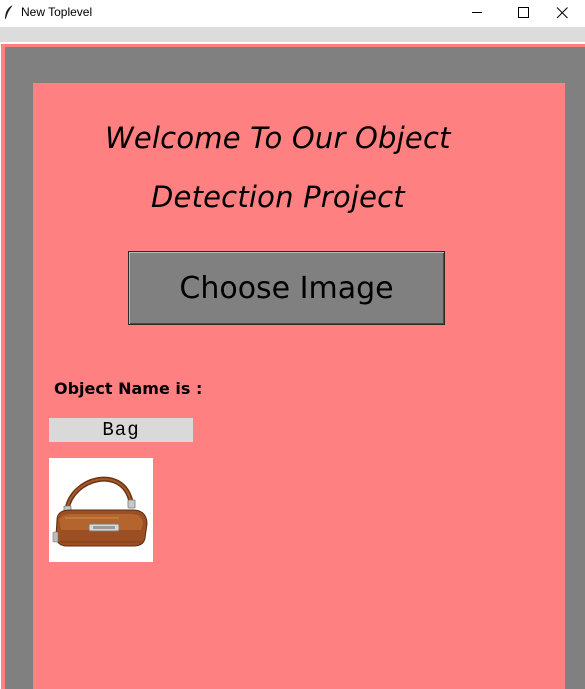  What do you see at coordinates (286, 288) in the screenshot?
I see `choose-image-button: Choose Image` at bounding box center [286, 288].